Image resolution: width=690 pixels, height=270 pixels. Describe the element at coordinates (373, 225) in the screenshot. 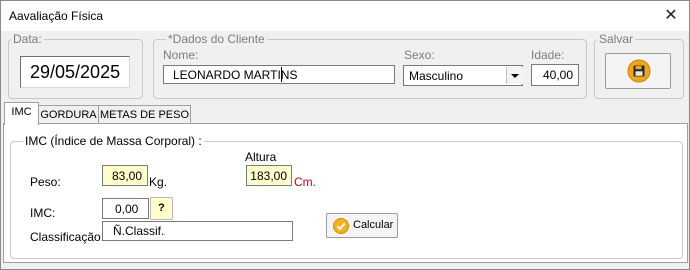

I see `calculate-label: Calcular` at that location.